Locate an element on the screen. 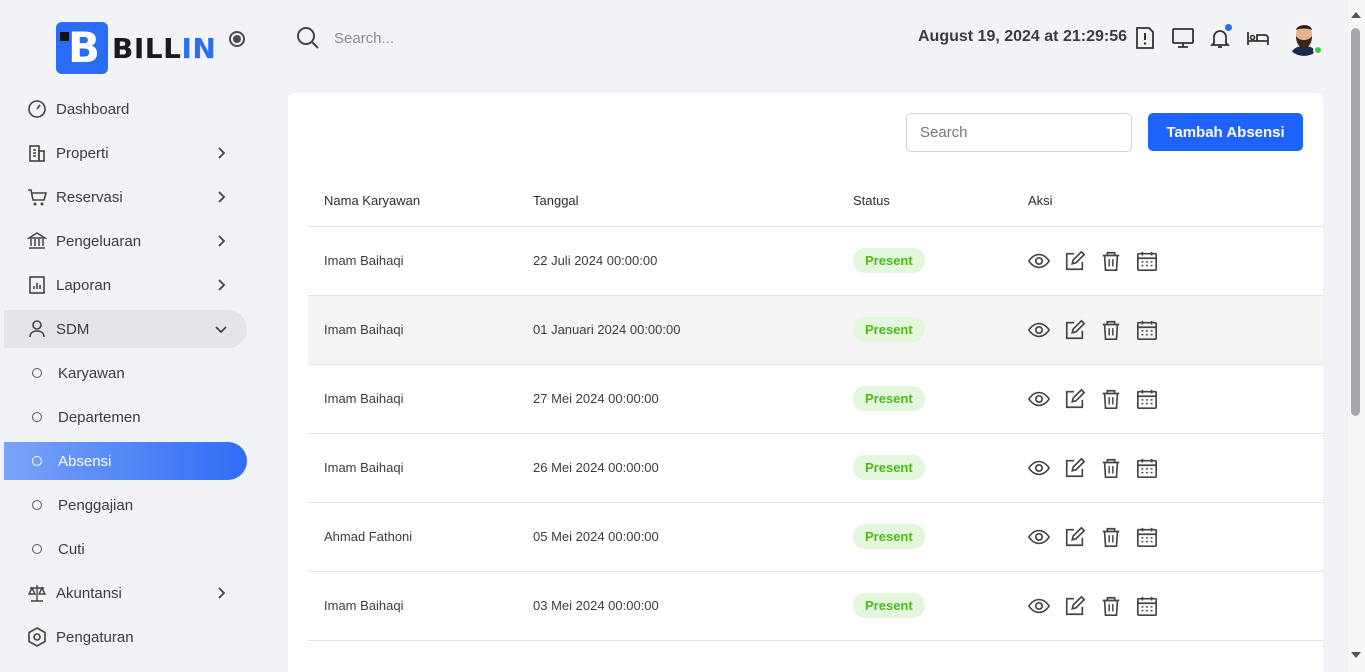  search-icon is located at coordinates (308, 38).